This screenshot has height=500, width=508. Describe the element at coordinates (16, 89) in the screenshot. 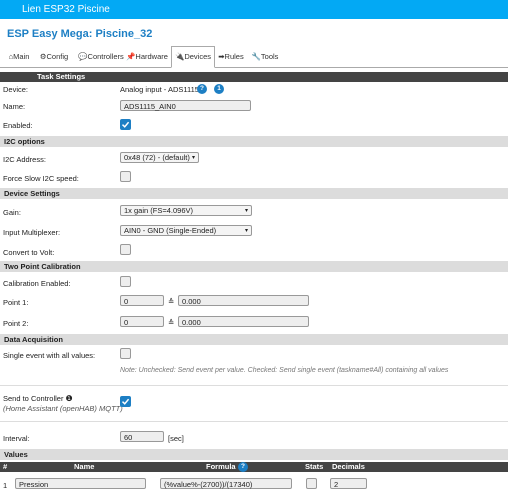

I see `device-label: Device:` at that location.